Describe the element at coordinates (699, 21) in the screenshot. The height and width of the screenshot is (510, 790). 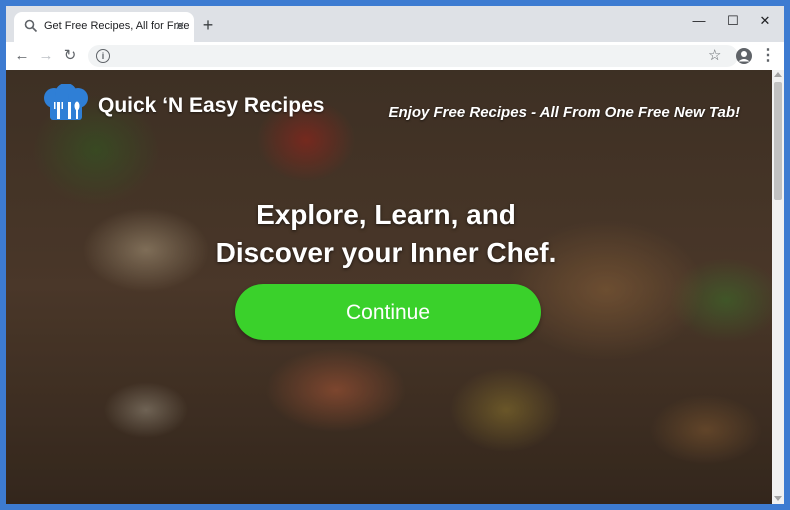
I see `minimize-button: —` at that location.